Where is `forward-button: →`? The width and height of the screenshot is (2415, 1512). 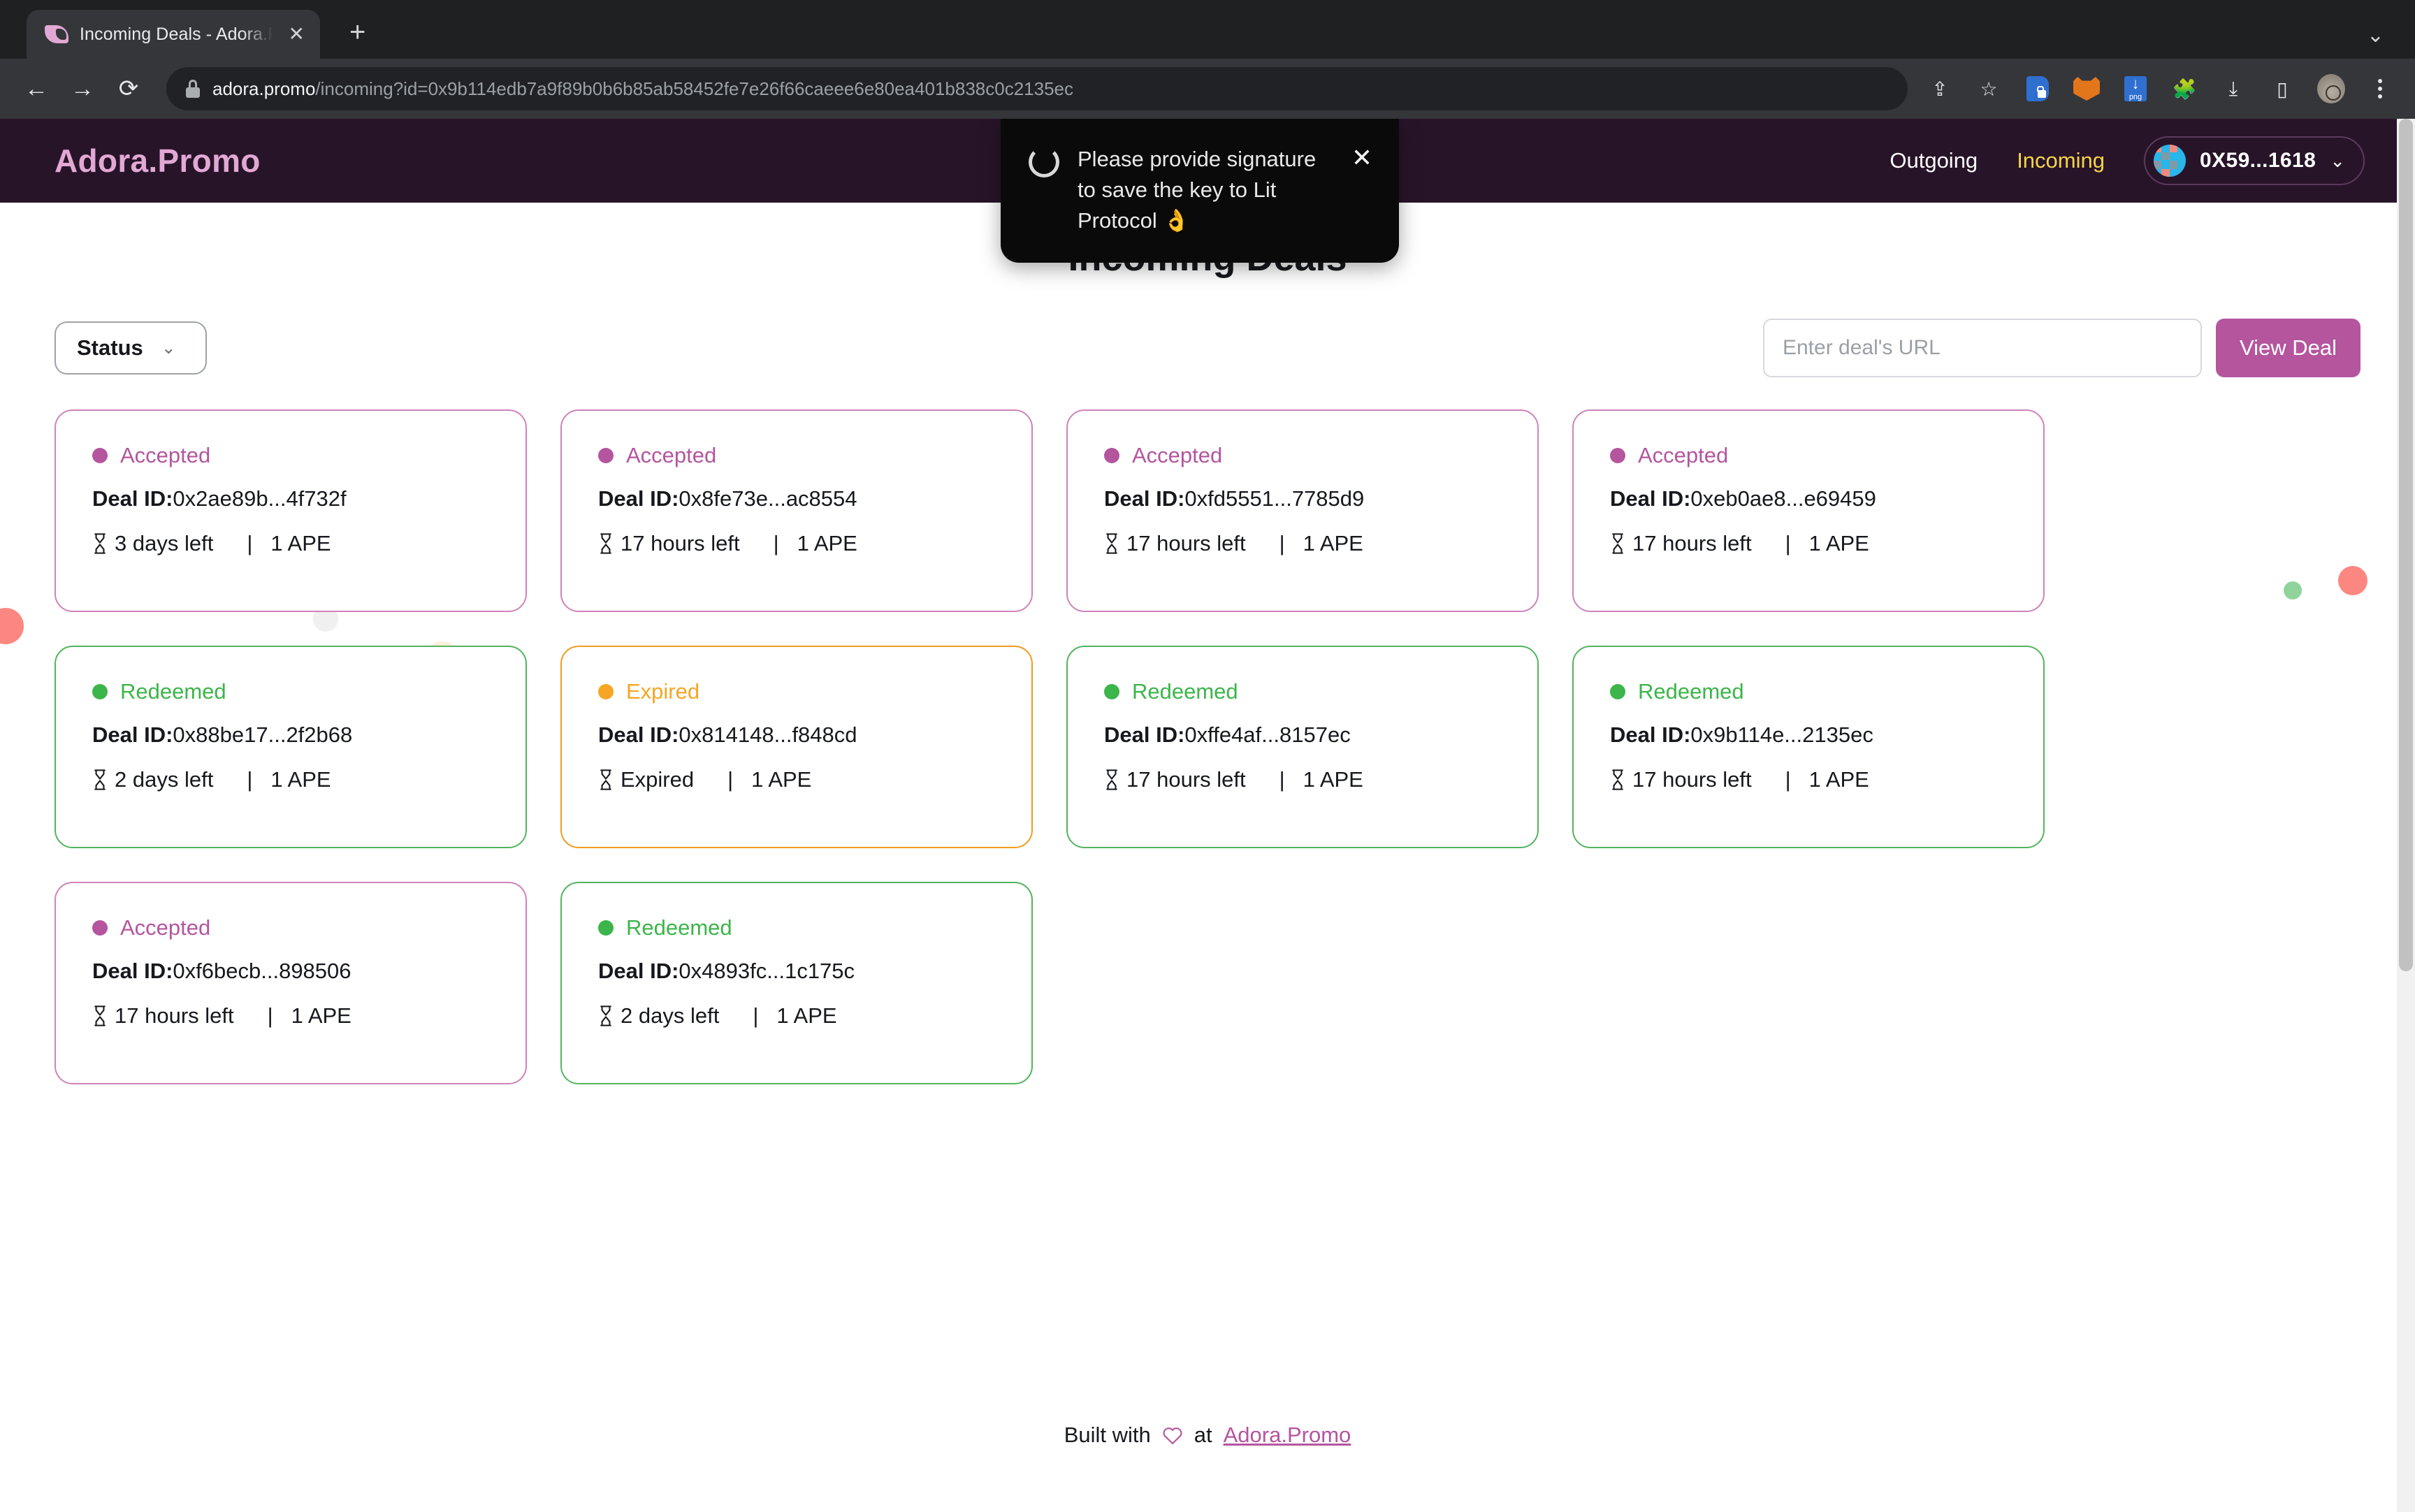
forward-button: → is located at coordinates (82, 88).